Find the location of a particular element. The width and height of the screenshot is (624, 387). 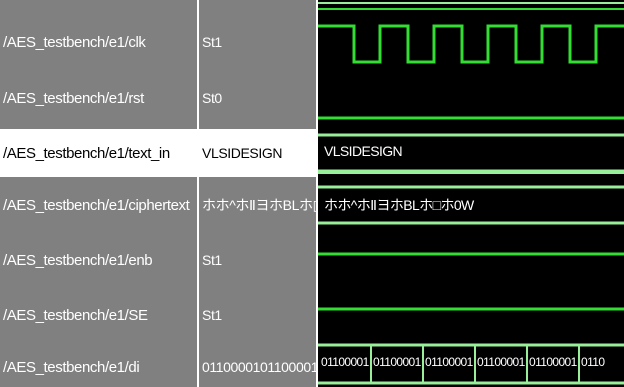

signal-name-row: /AES_testbench/e1/text_in is located at coordinates (98, 153).